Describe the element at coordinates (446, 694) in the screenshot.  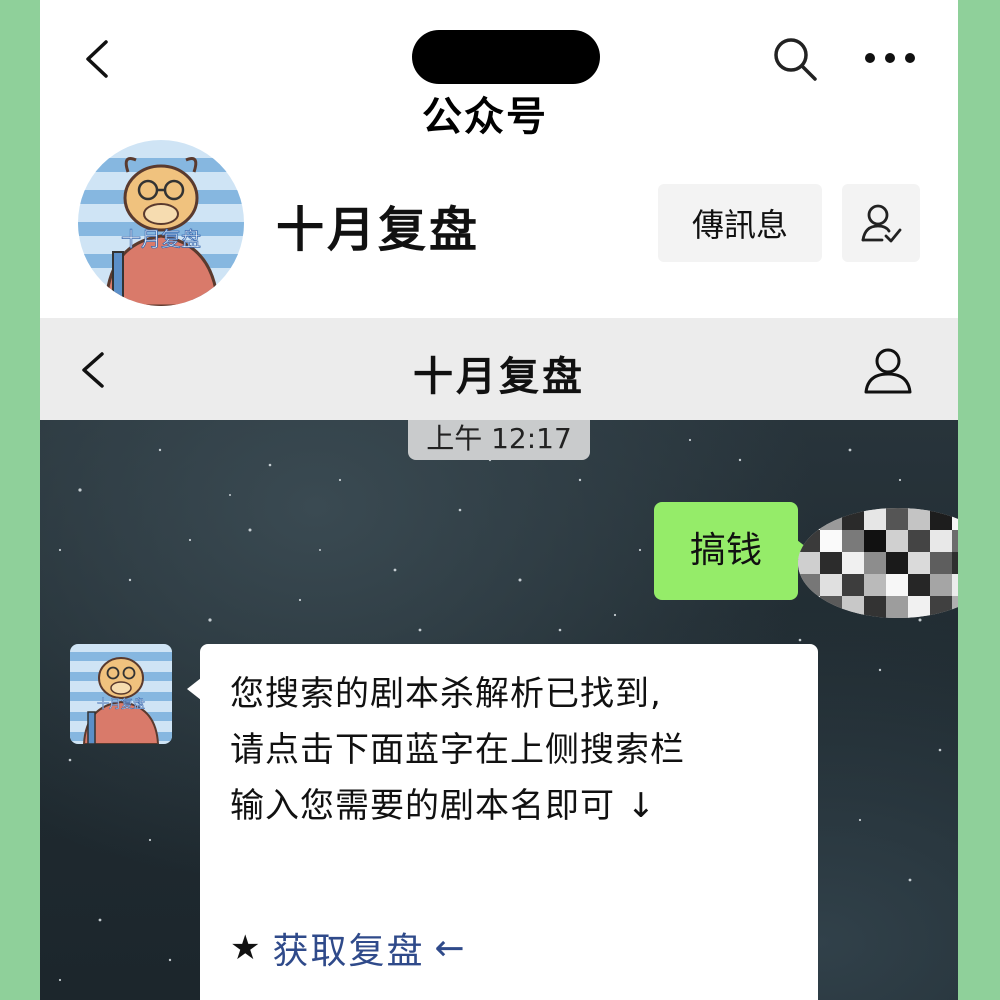
I see `message-line-1: 您搜索的剧本杀解析已找到,` at that location.